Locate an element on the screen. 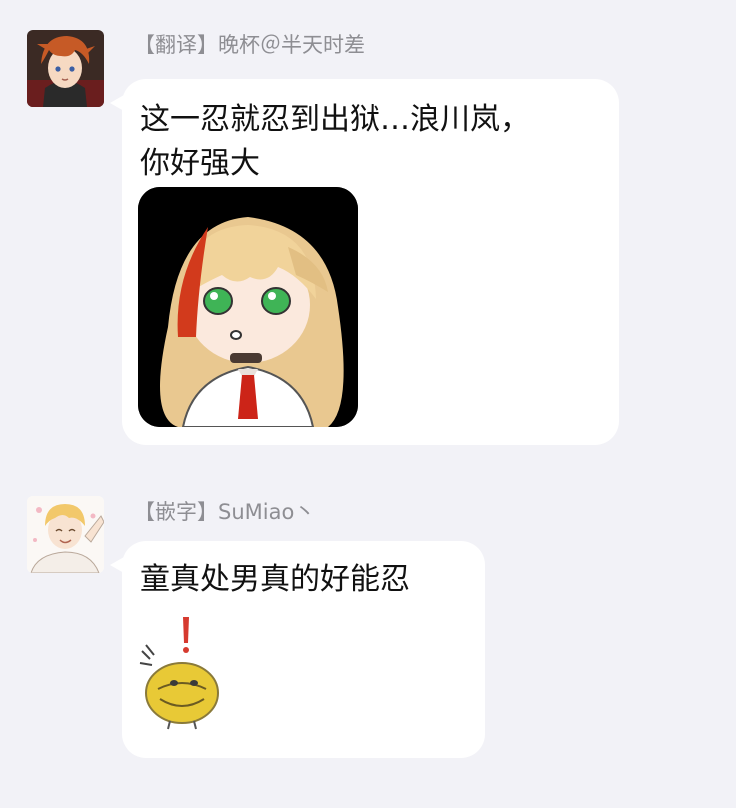 The height and width of the screenshot is (808, 736). anime-girl-sticker-image is located at coordinates (248, 307).